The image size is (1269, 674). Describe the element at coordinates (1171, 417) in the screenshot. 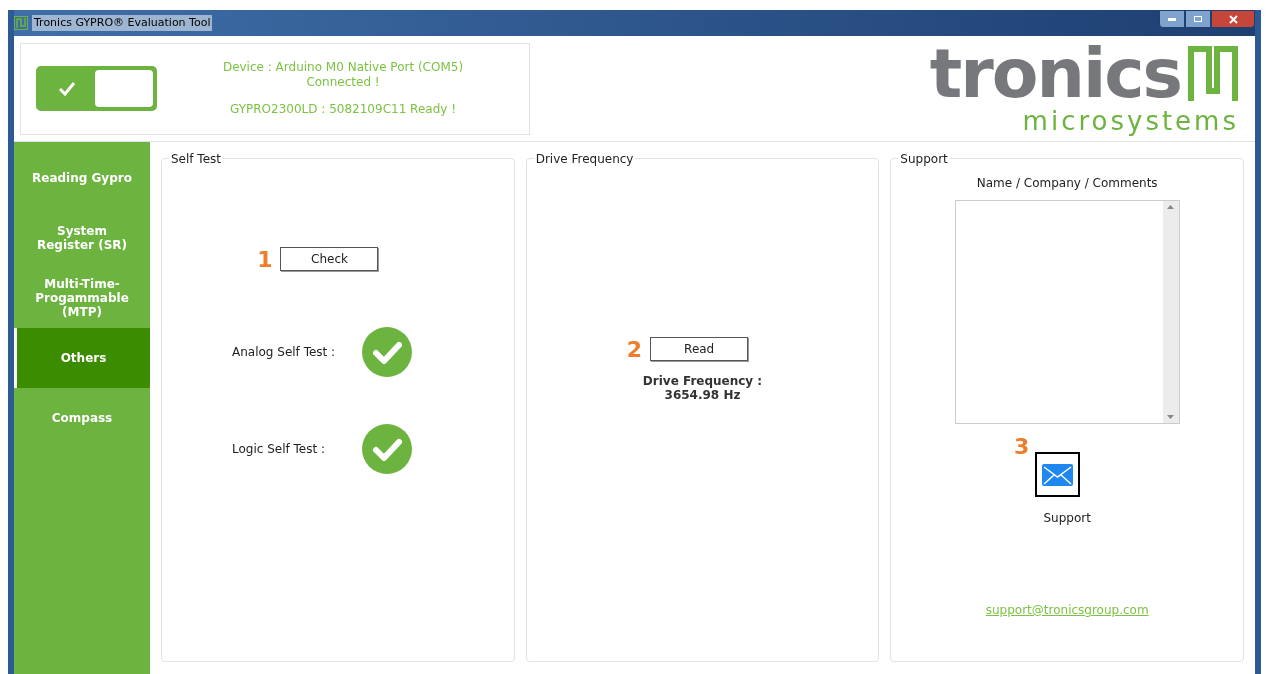

I see `scroll-down-icon` at that location.